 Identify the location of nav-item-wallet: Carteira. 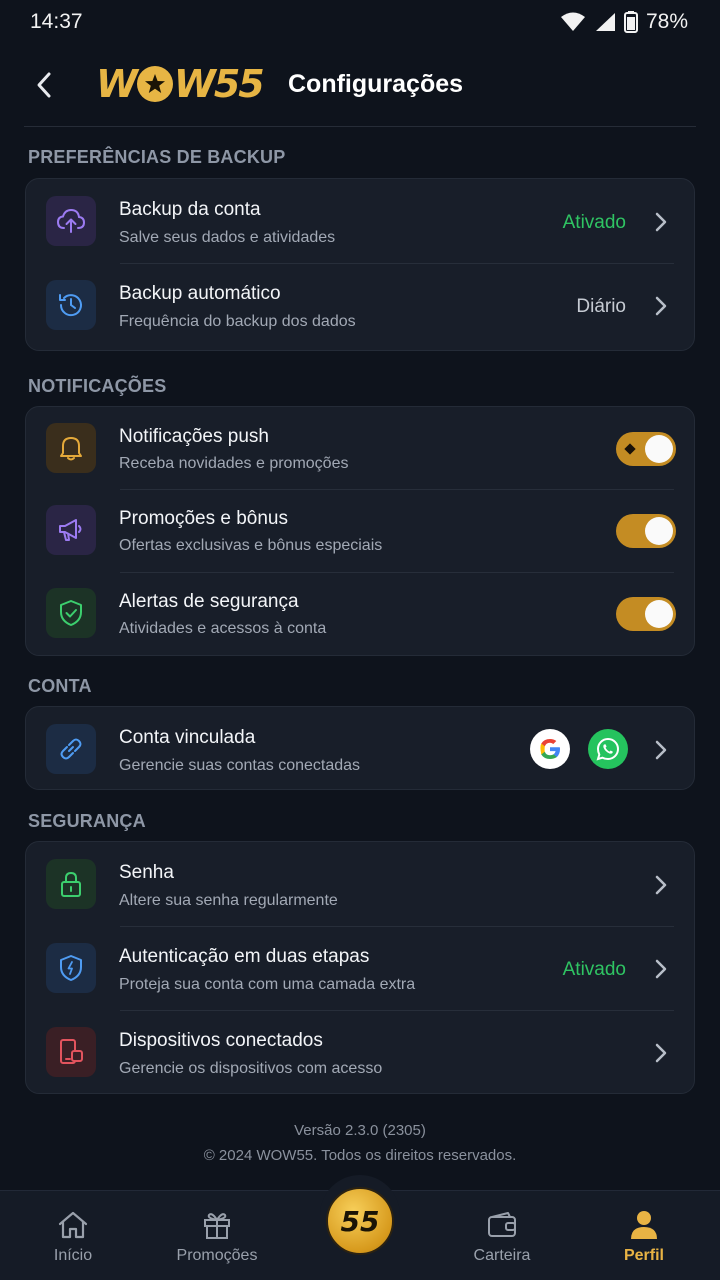
(502, 1235).